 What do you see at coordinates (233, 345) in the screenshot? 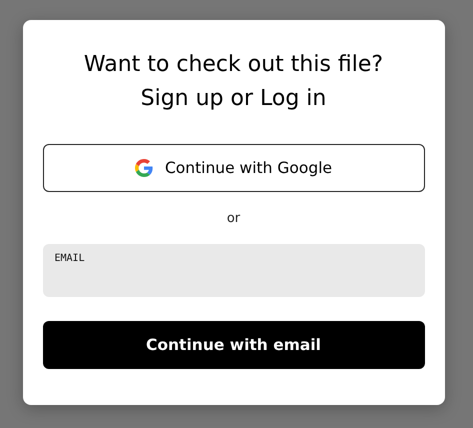
I see `continue-email-button: Continue with email` at bounding box center [233, 345].